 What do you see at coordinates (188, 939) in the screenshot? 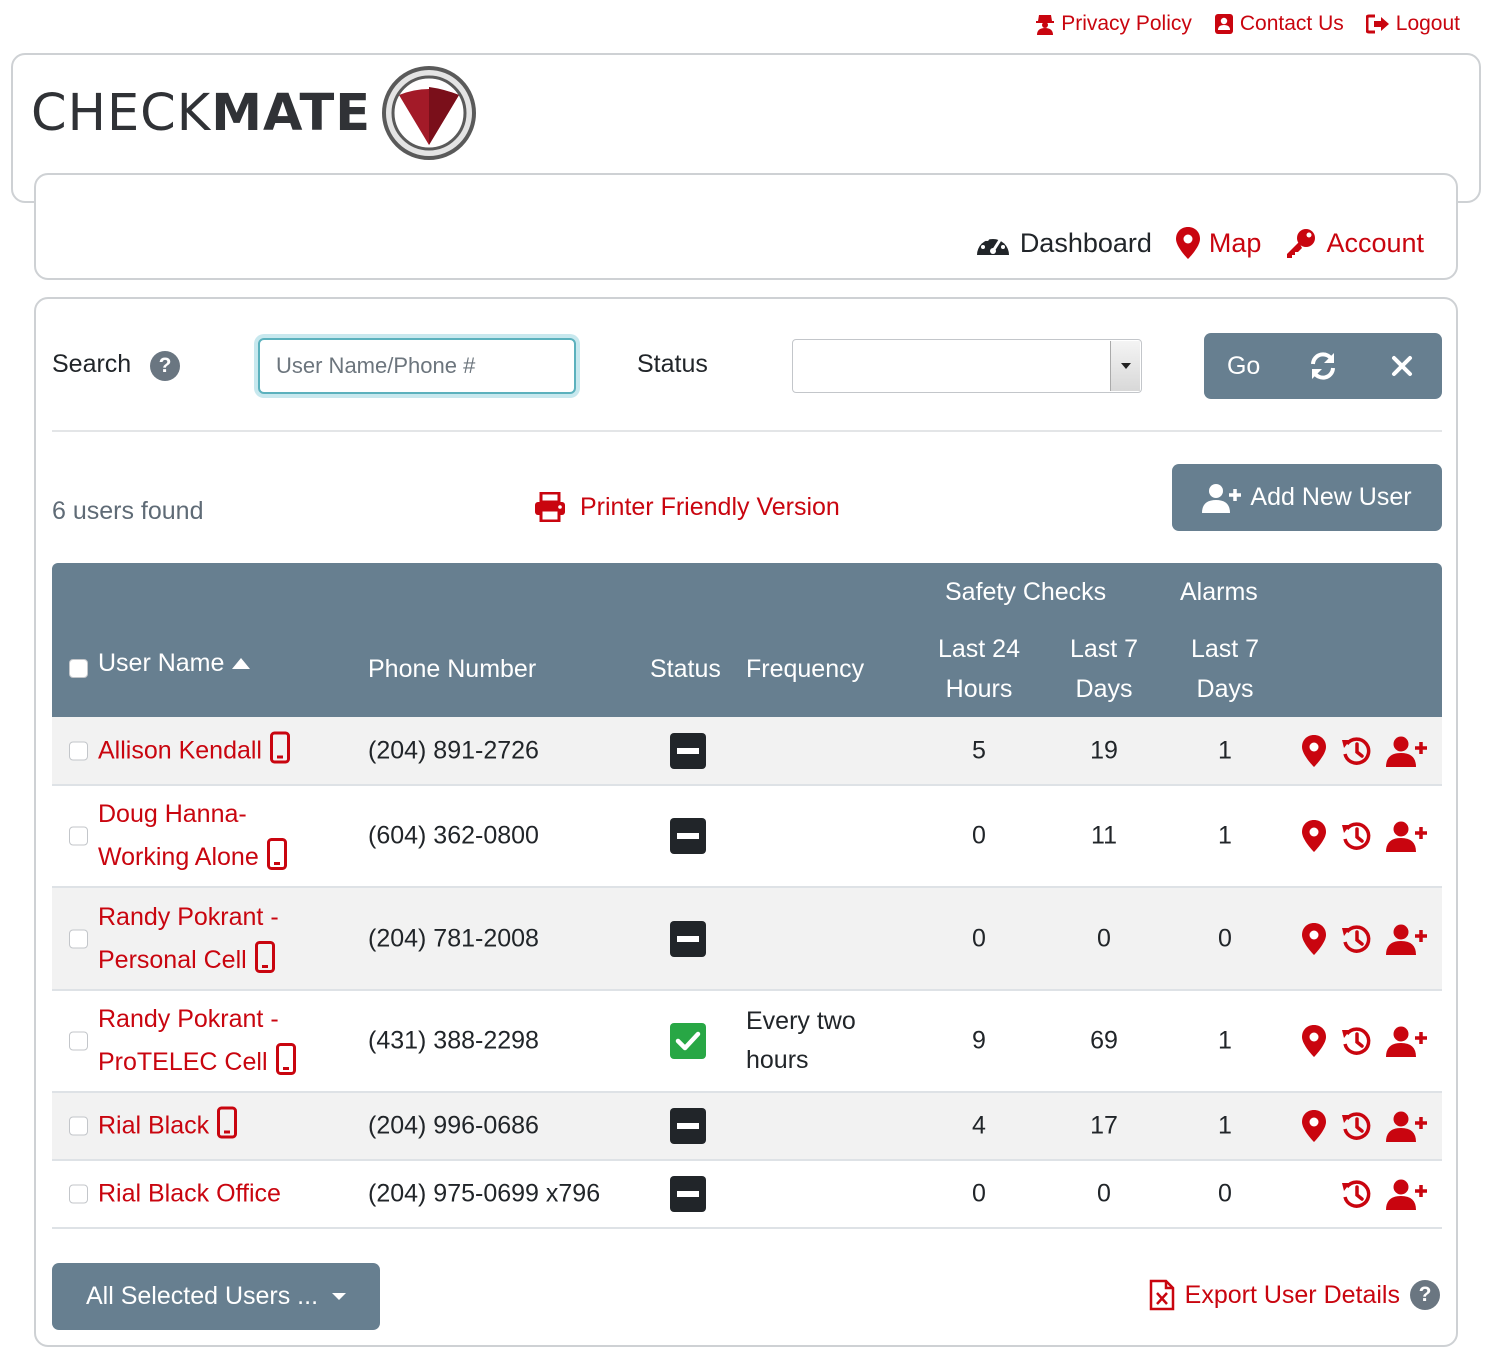
I see `user-name-link: Randy Pokrant - Personal Cell` at bounding box center [188, 939].